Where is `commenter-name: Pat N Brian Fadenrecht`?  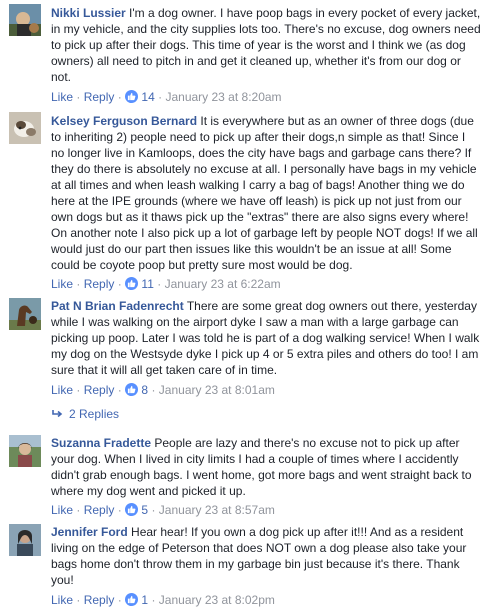 commenter-name: Pat N Brian Fadenrecht is located at coordinates (117, 306).